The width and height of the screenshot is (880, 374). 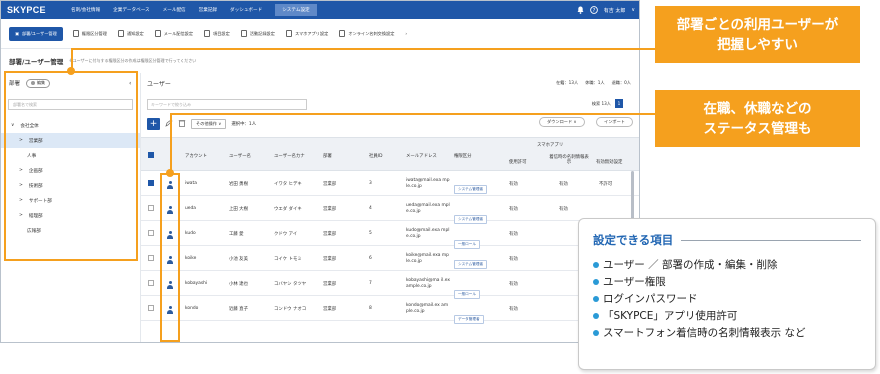 What do you see at coordinates (427, 258) in the screenshot?
I see `cell-email: koike@mail.exa mple.co.jp` at bounding box center [427, 258].